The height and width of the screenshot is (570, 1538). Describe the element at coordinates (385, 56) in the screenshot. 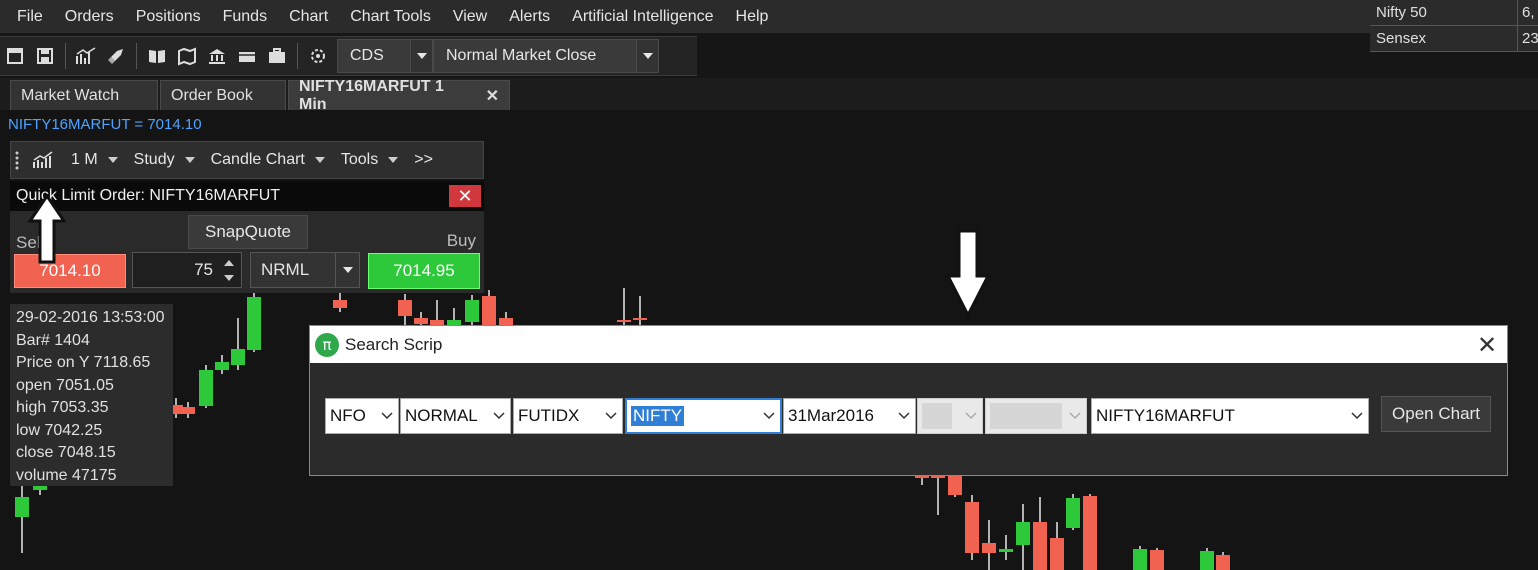

I see `exchange-dropdown: CDS` at that location.